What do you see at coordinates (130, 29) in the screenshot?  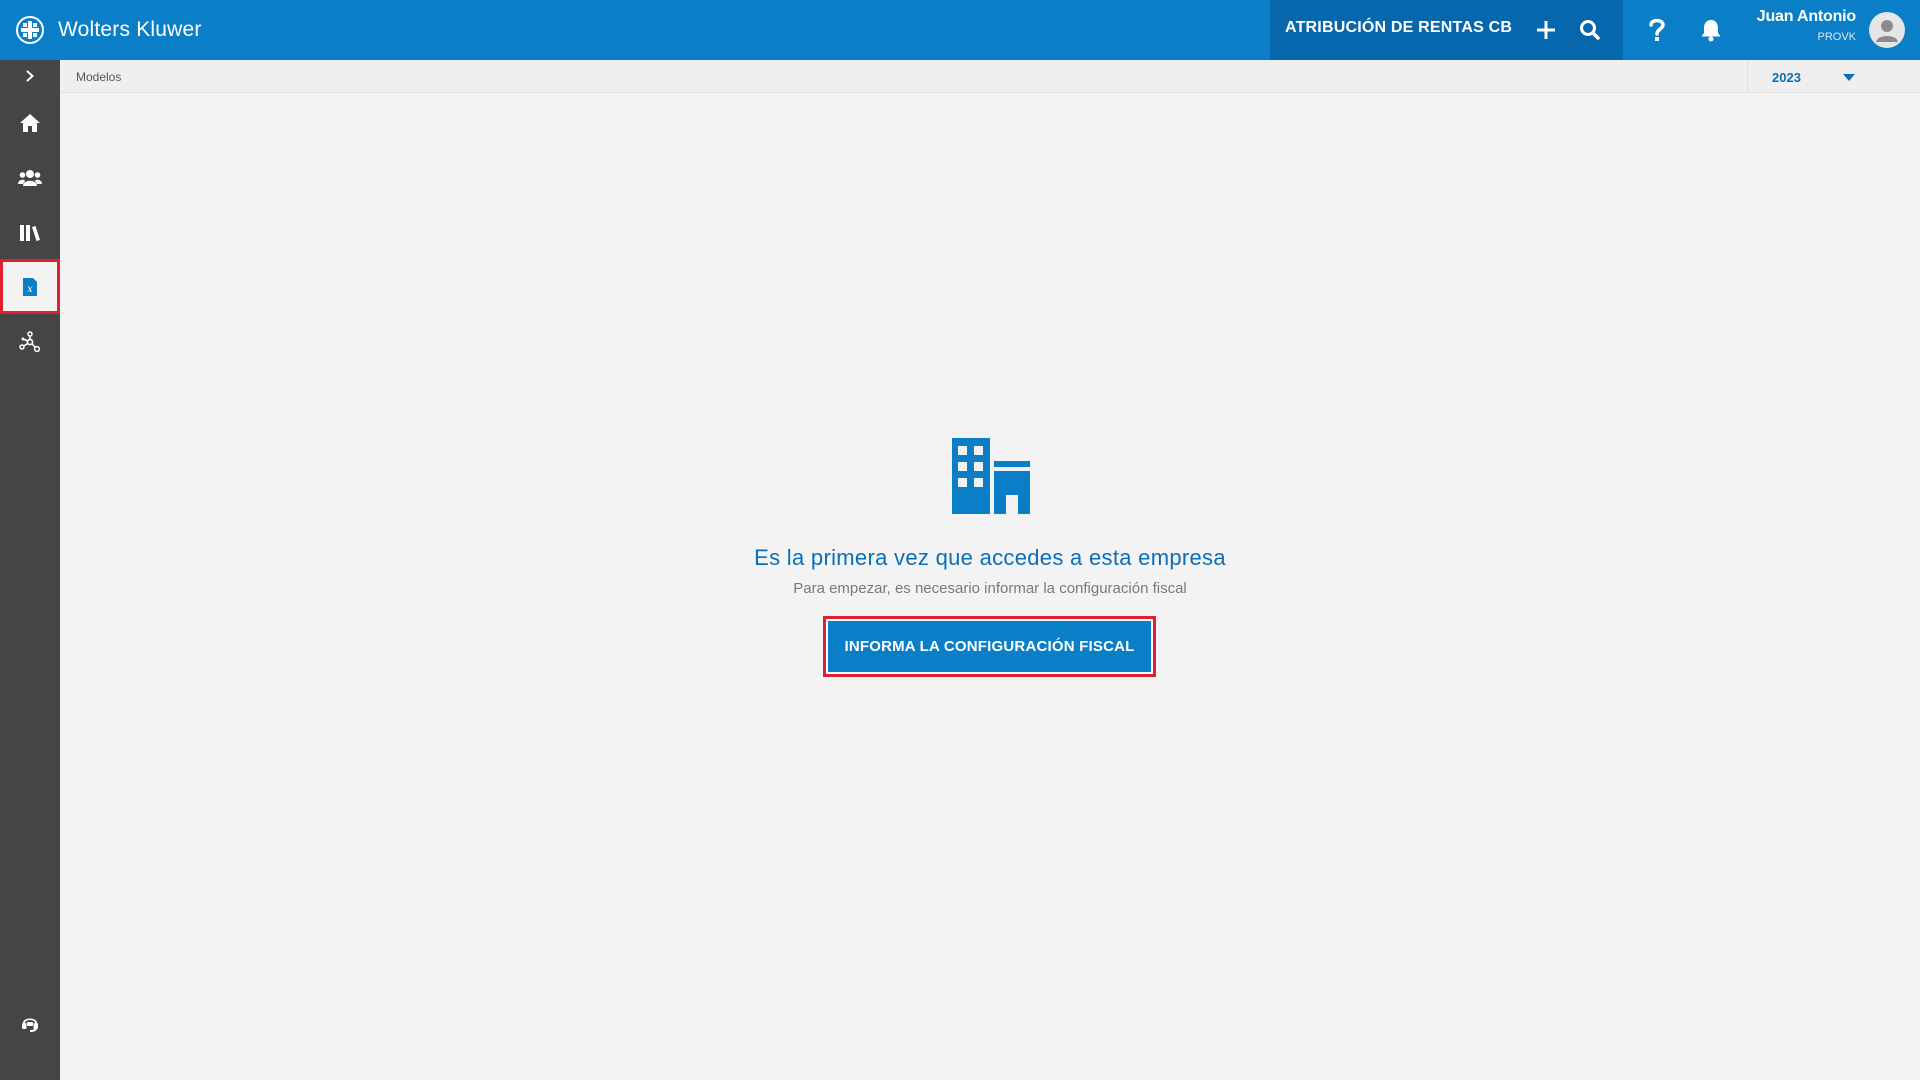 I see `brand-name: Wolters Kluwer` at bounding box center [130, 29].